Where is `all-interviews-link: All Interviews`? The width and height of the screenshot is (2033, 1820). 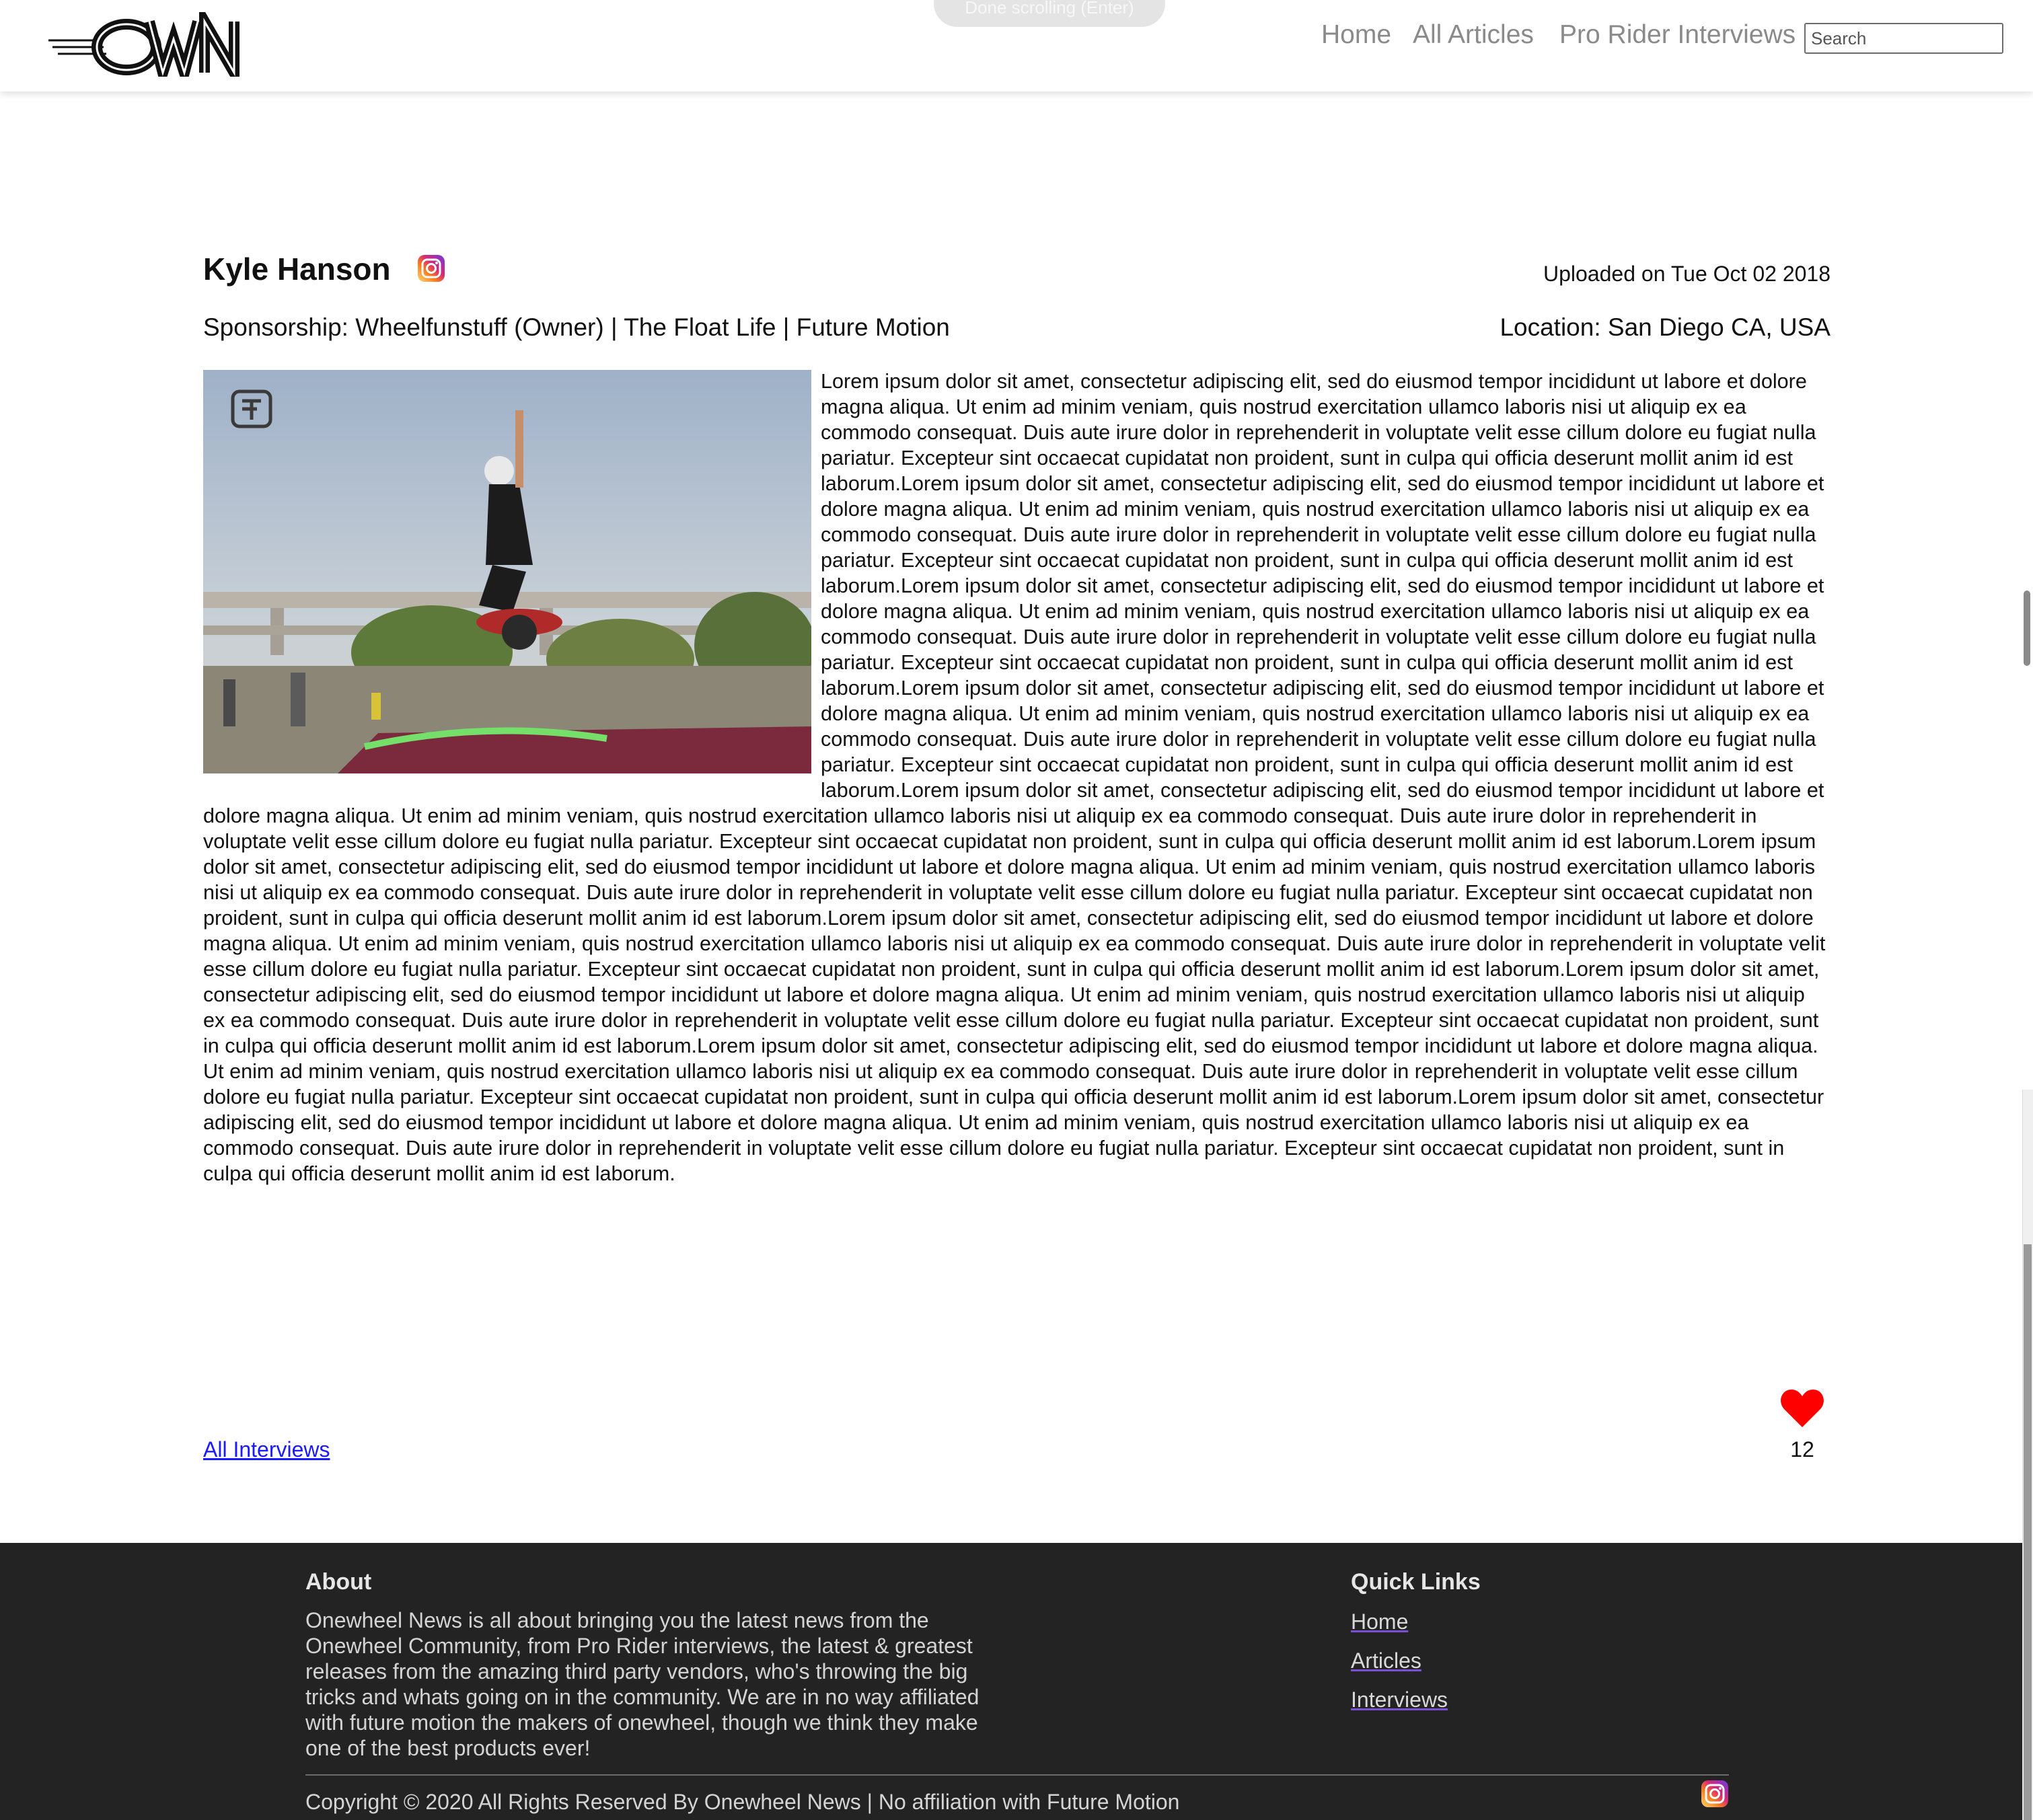
all-interviews-link: All Interviews is located at coordinates (266, 1449).